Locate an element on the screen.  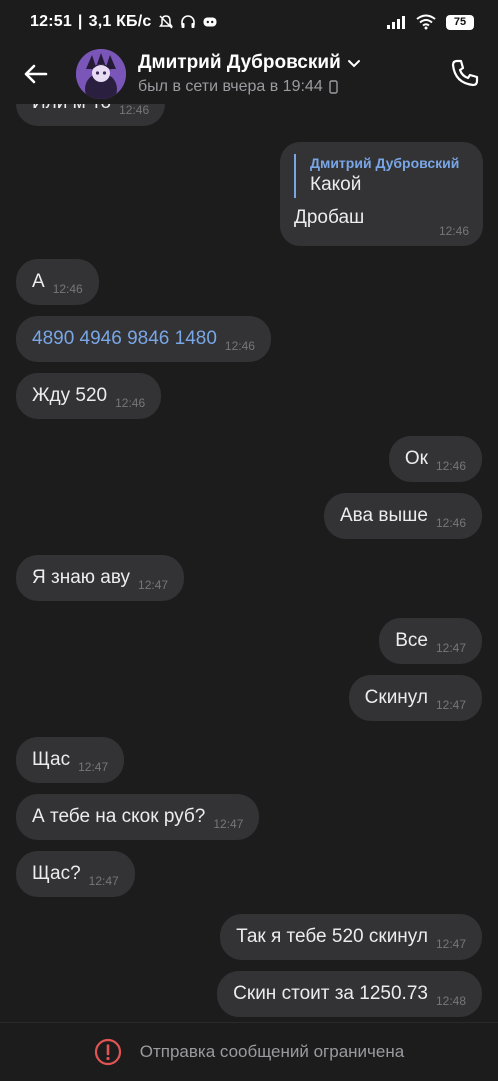
contact-name: Дмитрий Дубровский is located at coordinates (249, 63).